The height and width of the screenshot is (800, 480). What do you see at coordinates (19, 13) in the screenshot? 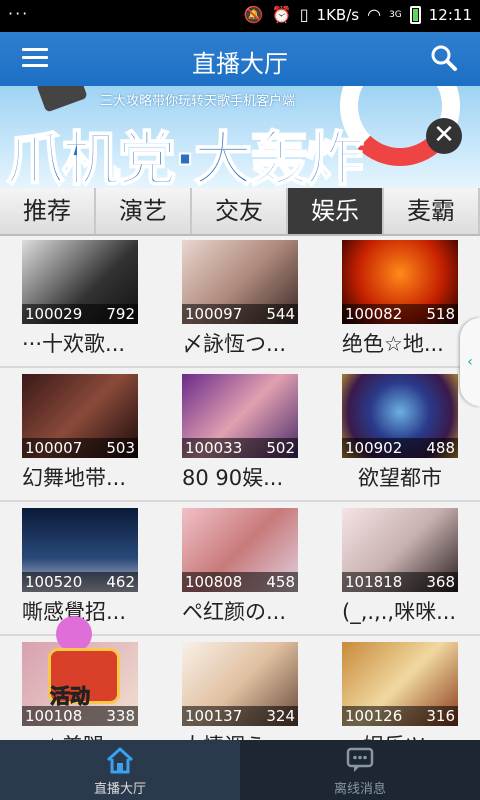
I see `notification-indicator: ···` at bounding box center [19, 13].